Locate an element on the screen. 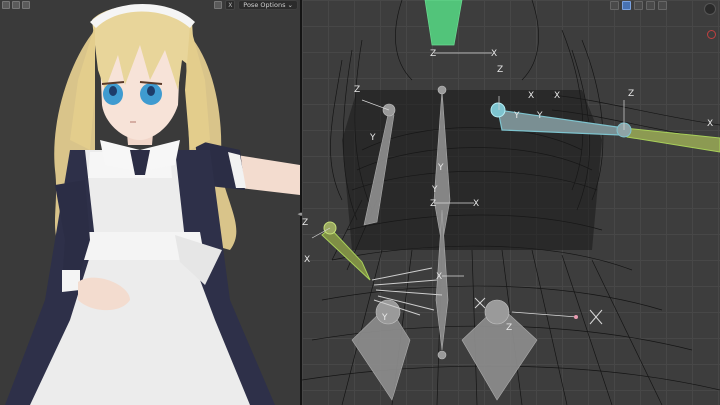 The image size is (720, 405). transform-icon is located at coordinates (662, 5).